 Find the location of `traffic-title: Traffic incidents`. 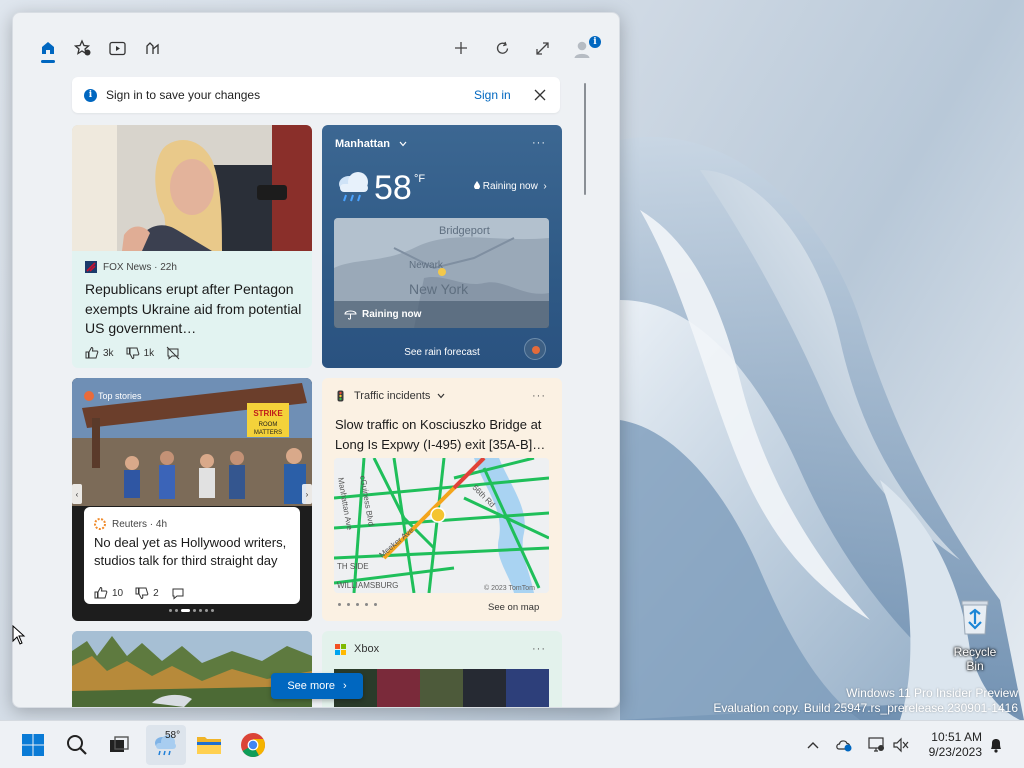

traffic-title: Traffic incidents is located at coordinates (392, 396).